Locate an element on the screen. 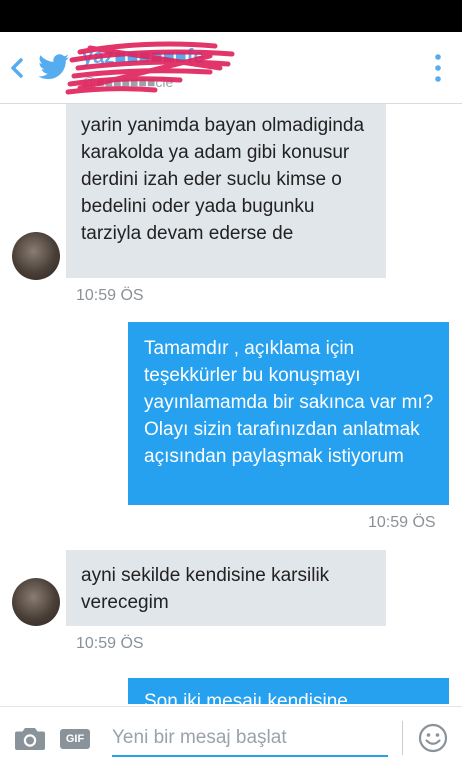  message-text: Son iki mesajı kendisine is located at coordinates (246, 697).